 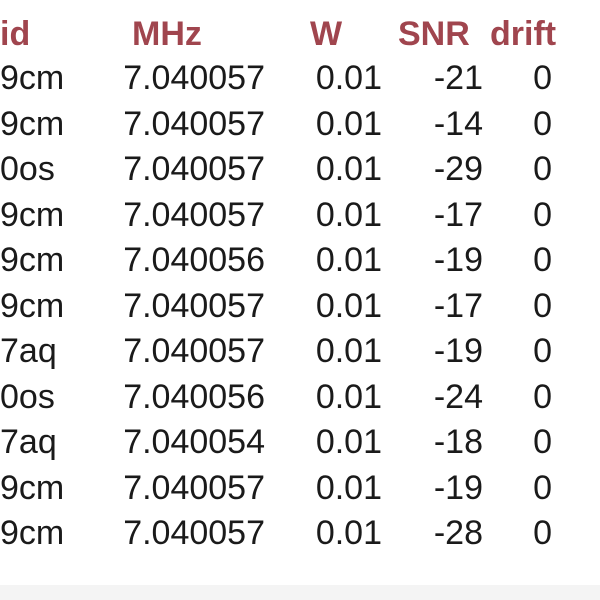 I want to click on column-header-id: id, so click(x=15, y=34).